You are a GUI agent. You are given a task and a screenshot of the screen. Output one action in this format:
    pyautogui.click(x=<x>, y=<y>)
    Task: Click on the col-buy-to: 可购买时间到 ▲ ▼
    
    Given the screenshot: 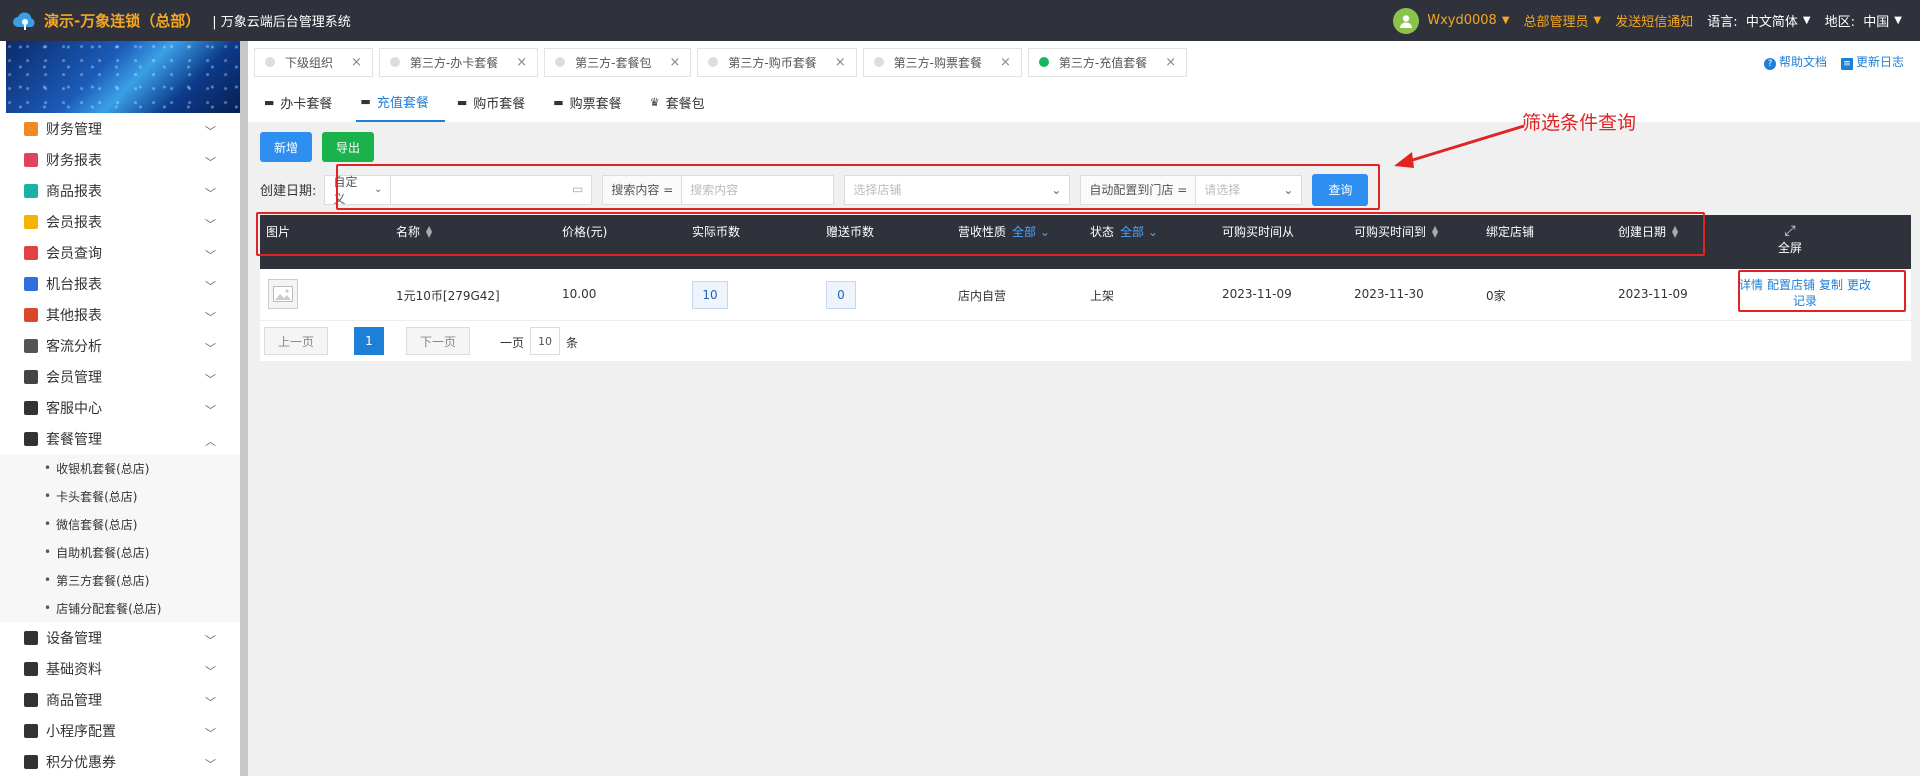 What is the action you would take?
    pyautogui.click(x=1396, y=231)
    